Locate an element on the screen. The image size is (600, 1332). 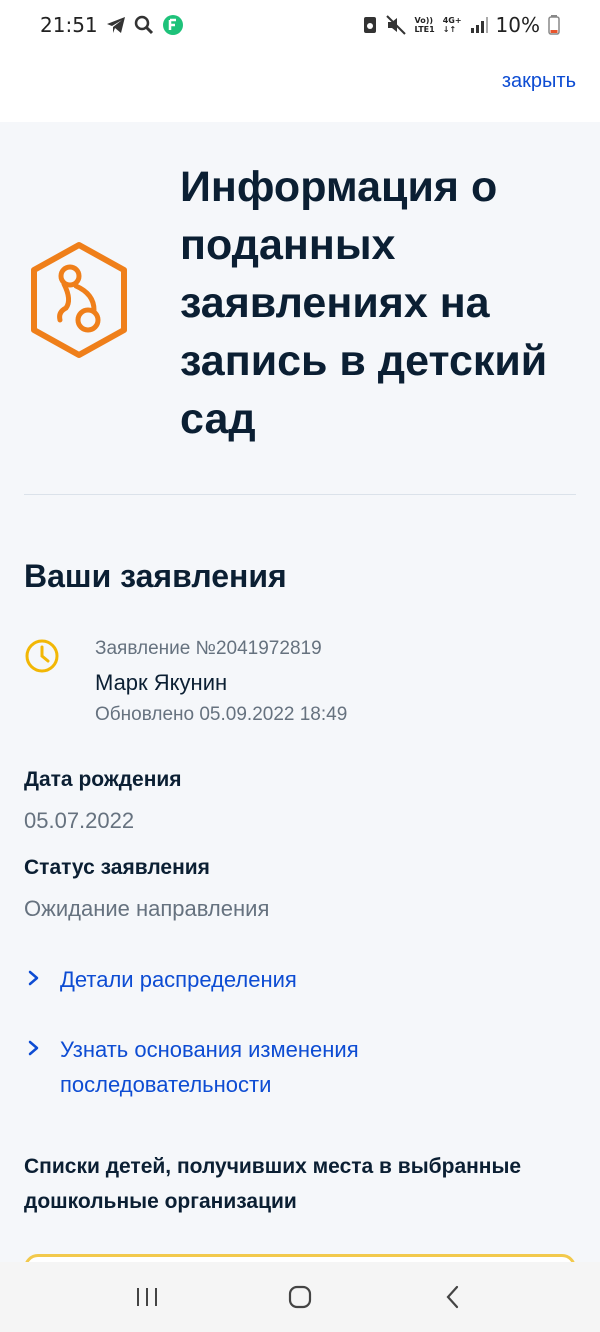
application-updated: Обновлено 05.09.2022 18:49 is located at coordinates (221, 714).